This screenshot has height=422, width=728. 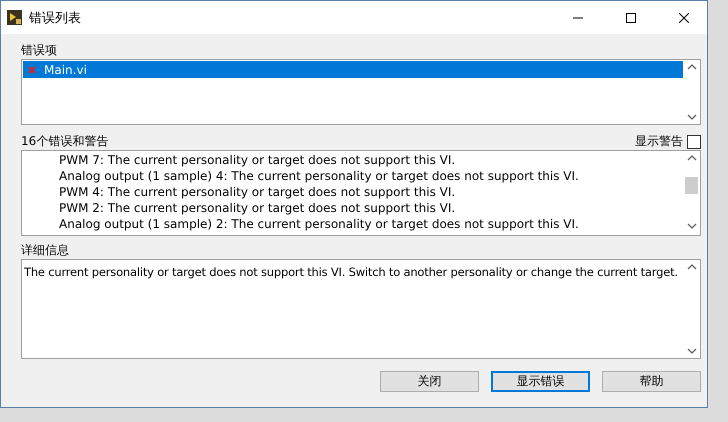 What do you see at coordinates (351, 272) in the screenshot?
I see `details-text: The current personality or target does not support this VI. Switch to another personality or change the current target.` at bounding box center [351, 272].